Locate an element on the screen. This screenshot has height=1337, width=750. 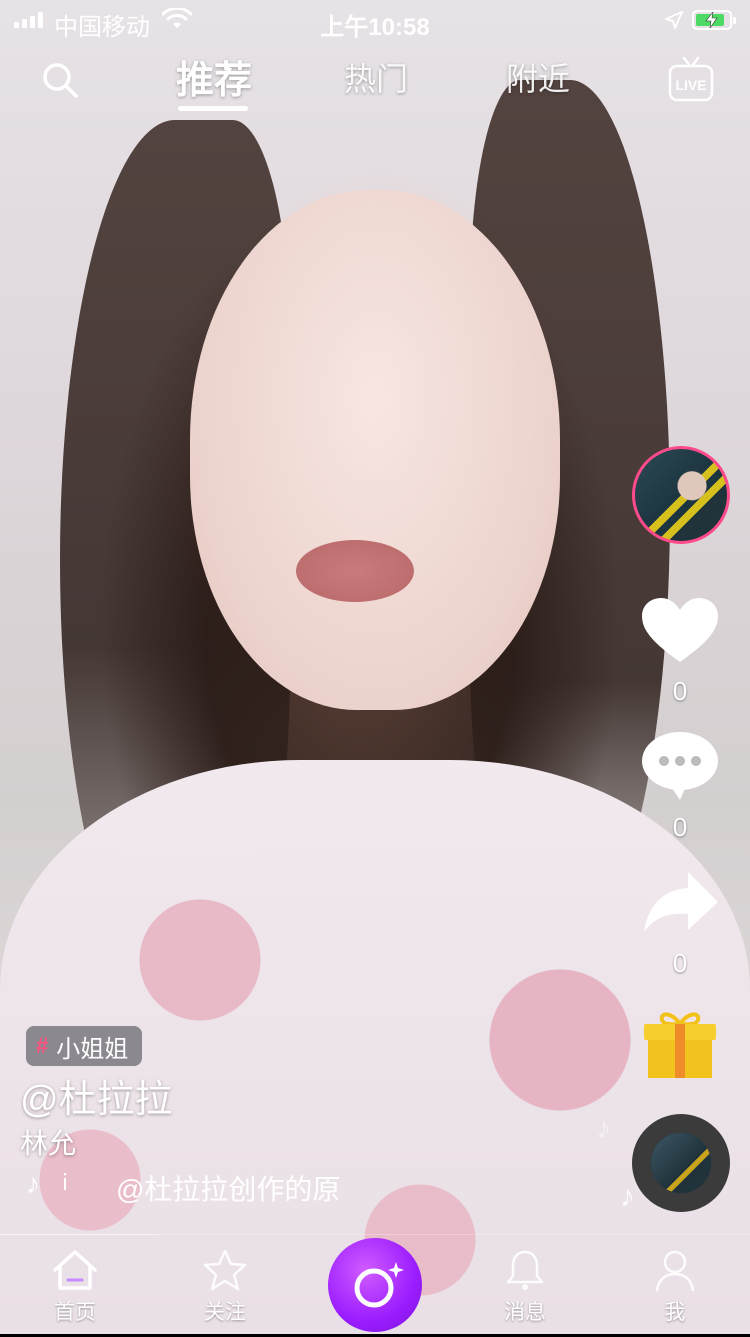
hashtag-chip: # 小姐姐 is located at coordinates (84, 1046).